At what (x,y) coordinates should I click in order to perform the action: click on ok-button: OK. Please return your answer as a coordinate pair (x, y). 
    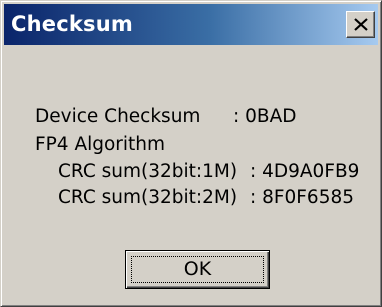
    Looking at the image, I should click on (197, 269).